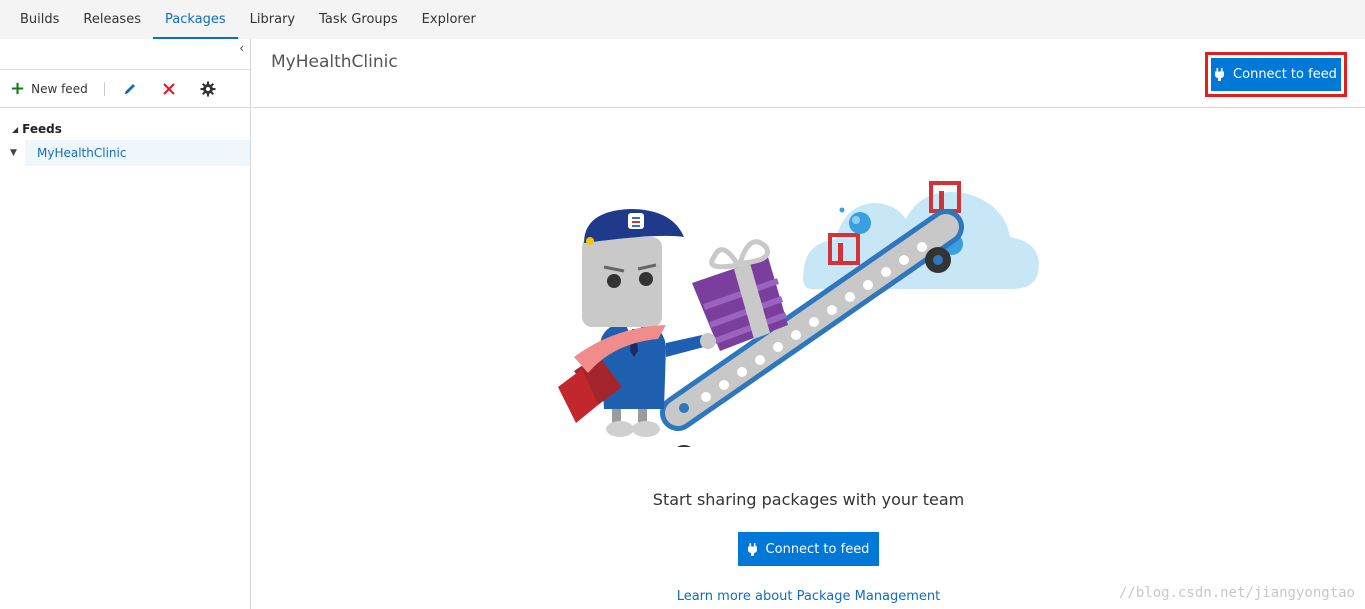  What do you see at coordinates (358, 19) in the screenshot?
I see `tab-task-groups: Task Groups` at bounding box center [358, 19].